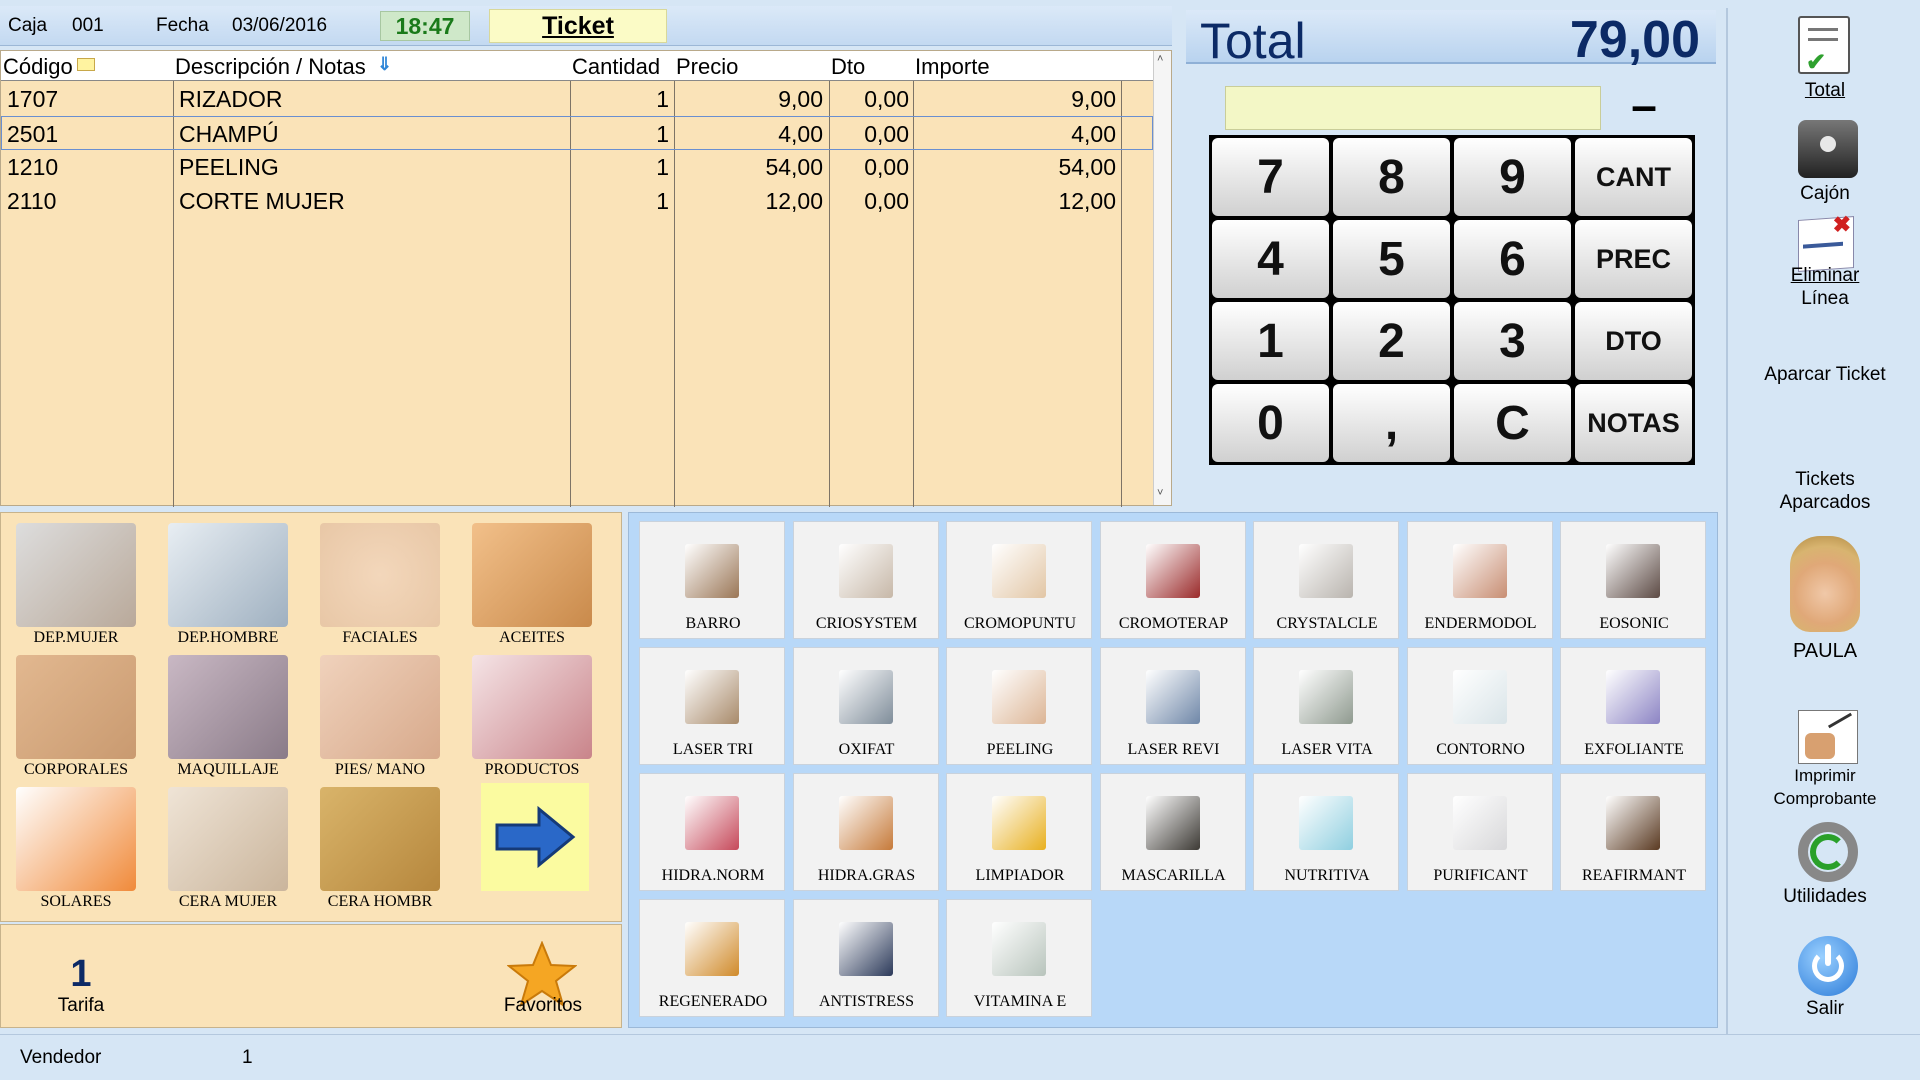 Image resolution: width=1920 pixels, height=1080 pixels. Describe the element at coordinates (1391, 259) in the screenshot. I see `key-5: 5` at that location.